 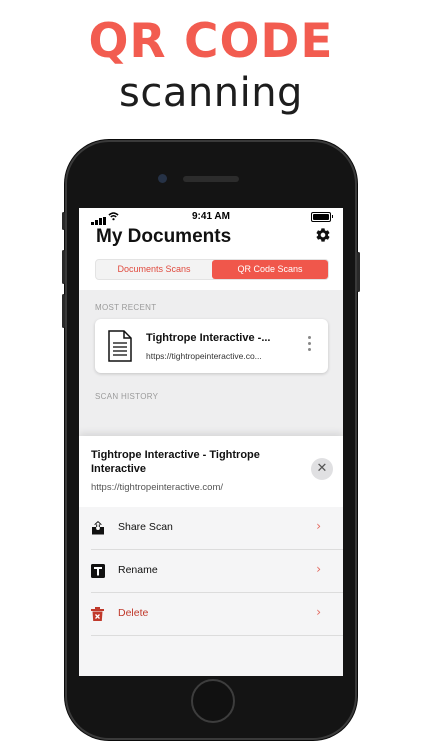 I want to click on scan-type-segmented-control: Documents Scans QR Code Scans, so click(x=212, y=269).